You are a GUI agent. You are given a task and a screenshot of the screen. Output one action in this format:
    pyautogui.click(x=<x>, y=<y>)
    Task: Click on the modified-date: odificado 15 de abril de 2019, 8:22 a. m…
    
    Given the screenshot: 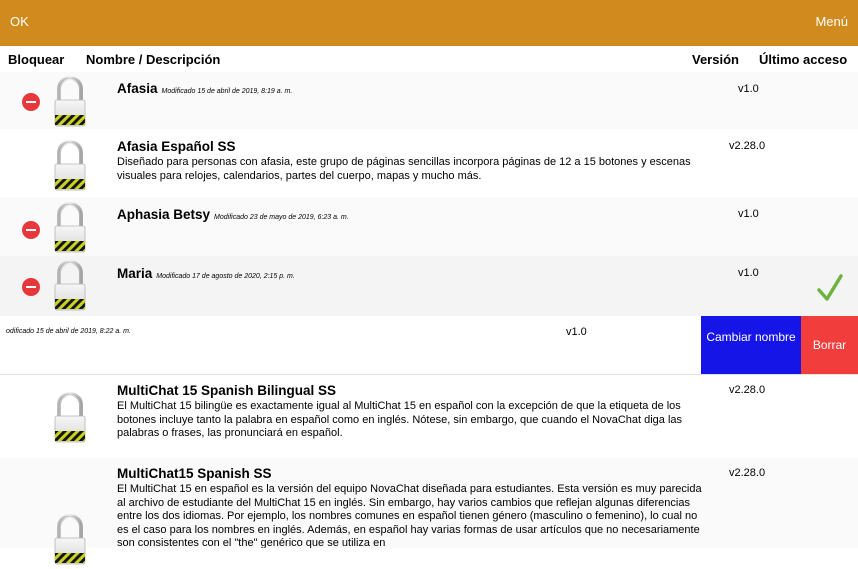 What is the action you would take?
    pyautogui.click(x=68, y=331)
    